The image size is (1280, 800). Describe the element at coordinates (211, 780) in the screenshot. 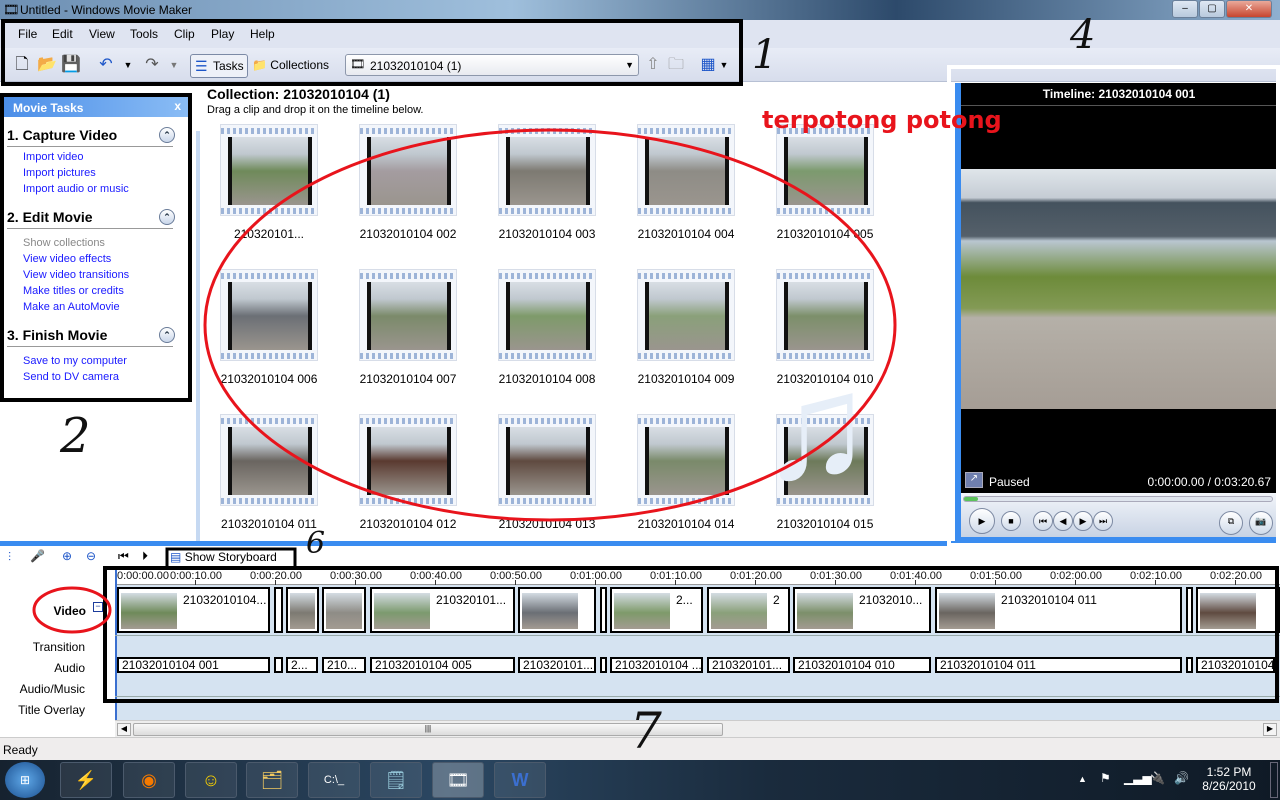

I see `yahoo-messenger-taskbar-icon: ☺` at that location.